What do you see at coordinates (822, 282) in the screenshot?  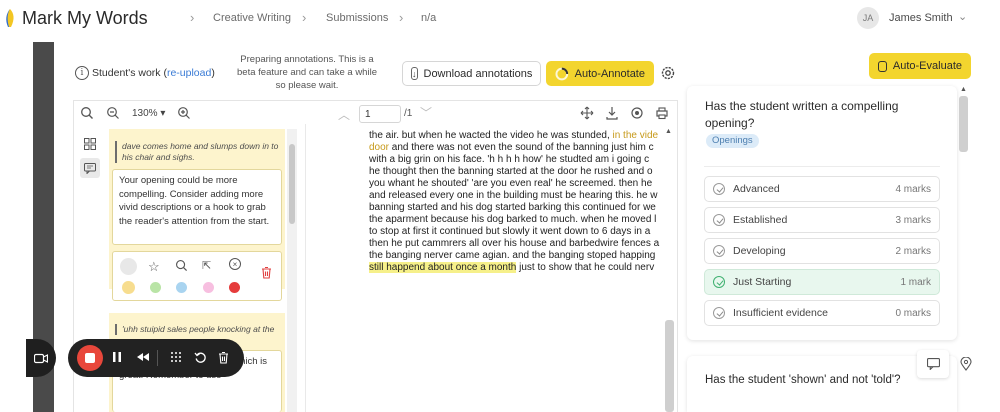 I see `rubric-option-just-starting: Just Starting 1 mark` at bounding box center [822, 282].